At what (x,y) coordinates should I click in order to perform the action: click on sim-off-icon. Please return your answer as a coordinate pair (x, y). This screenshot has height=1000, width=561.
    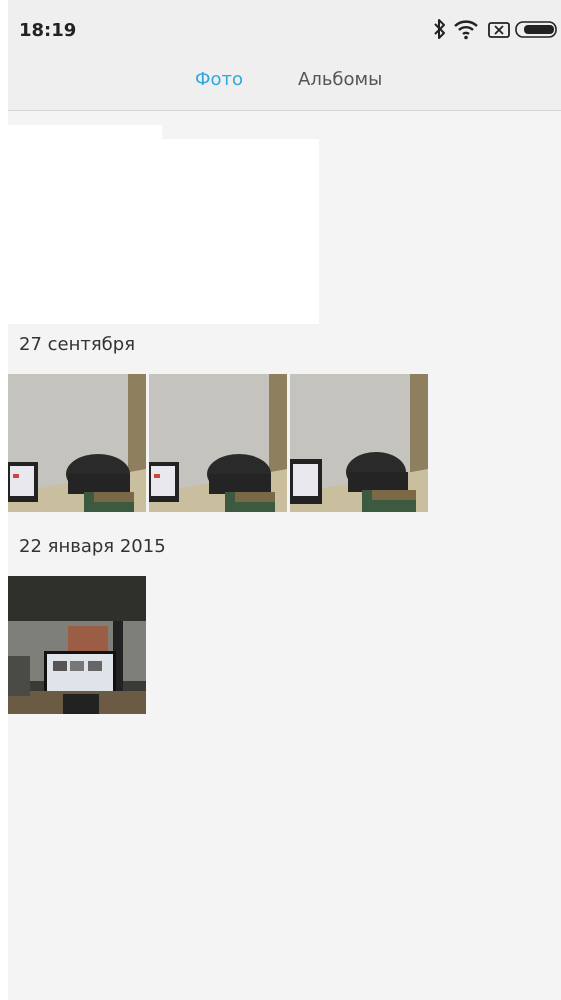
    Looking at the image, I should click on (499, 31).